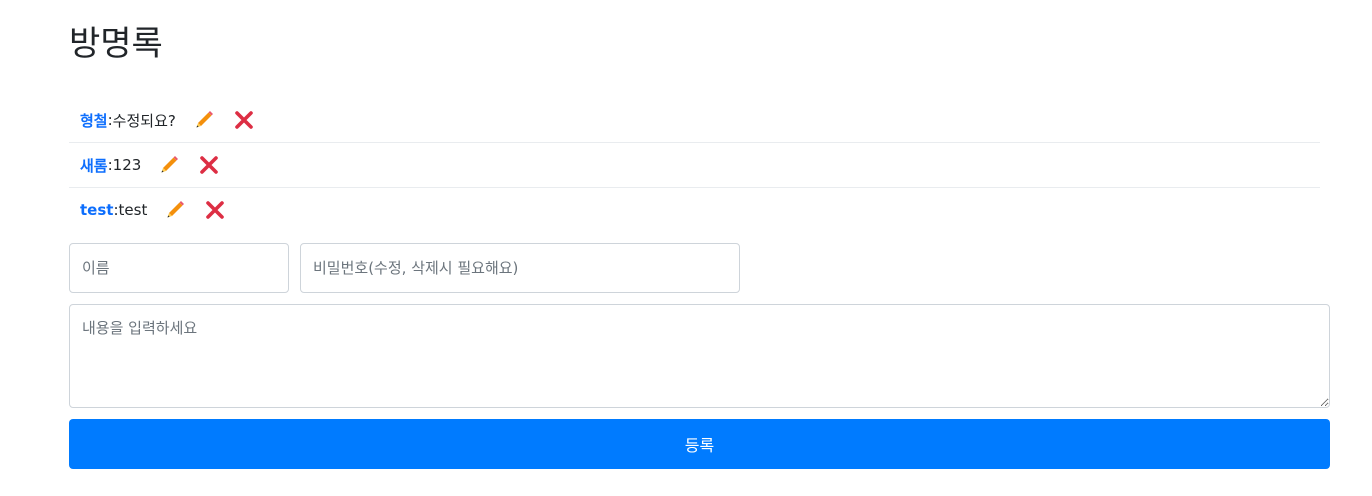 This screenshot has width=1372, height=496. I want to click on entry-content: 123, so click(127, 165).